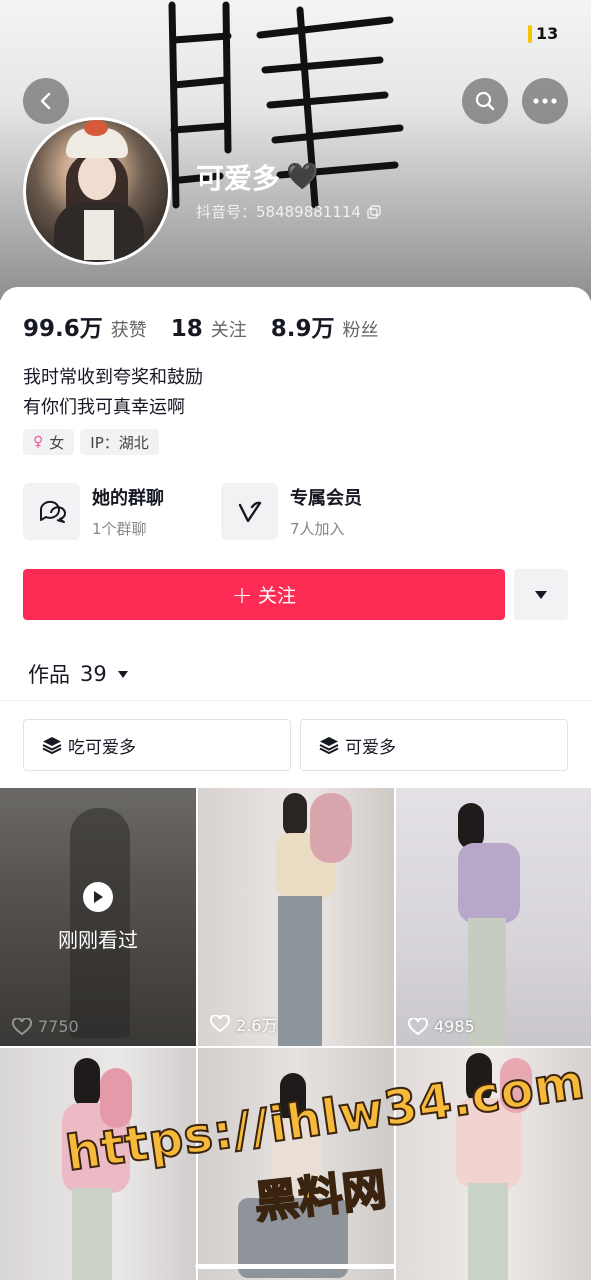 The image size is (591, 1280). I want to click on tags-row: ♀ 女 IP：湖北, so click(91, 442).